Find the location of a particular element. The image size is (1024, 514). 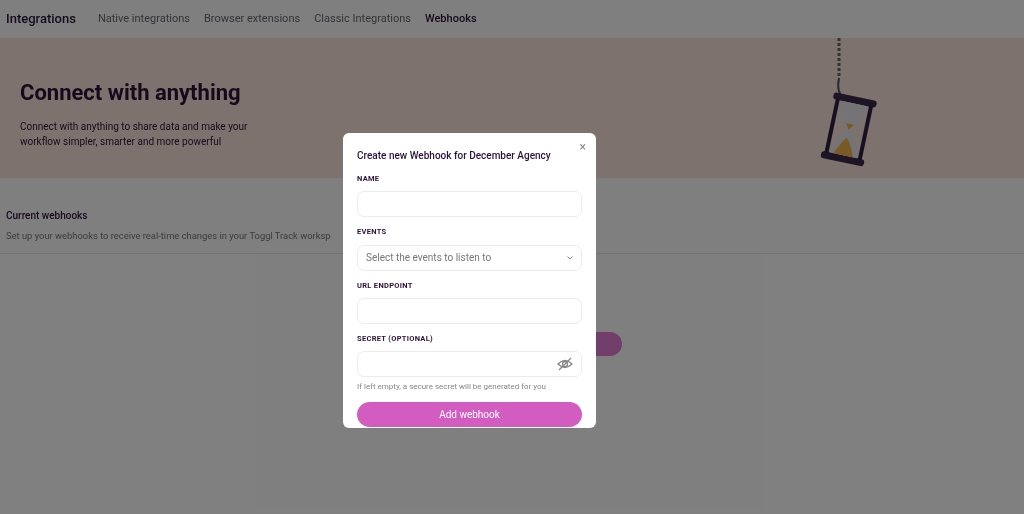

close-button: × is located at coordinates (582, 147).